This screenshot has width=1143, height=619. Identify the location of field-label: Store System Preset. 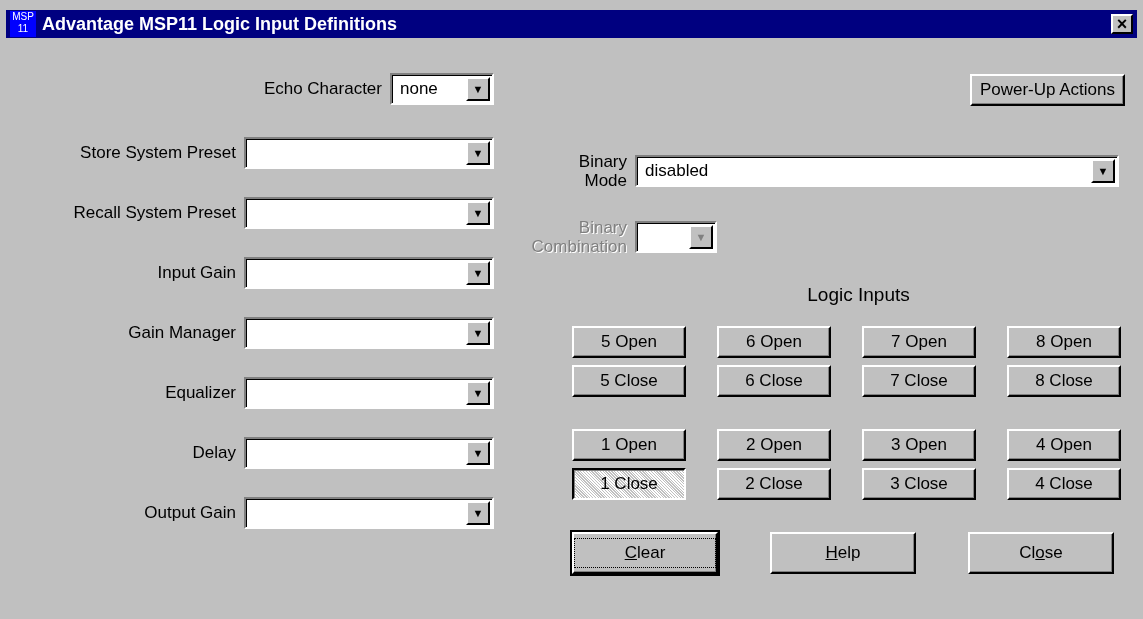
(158, 153).